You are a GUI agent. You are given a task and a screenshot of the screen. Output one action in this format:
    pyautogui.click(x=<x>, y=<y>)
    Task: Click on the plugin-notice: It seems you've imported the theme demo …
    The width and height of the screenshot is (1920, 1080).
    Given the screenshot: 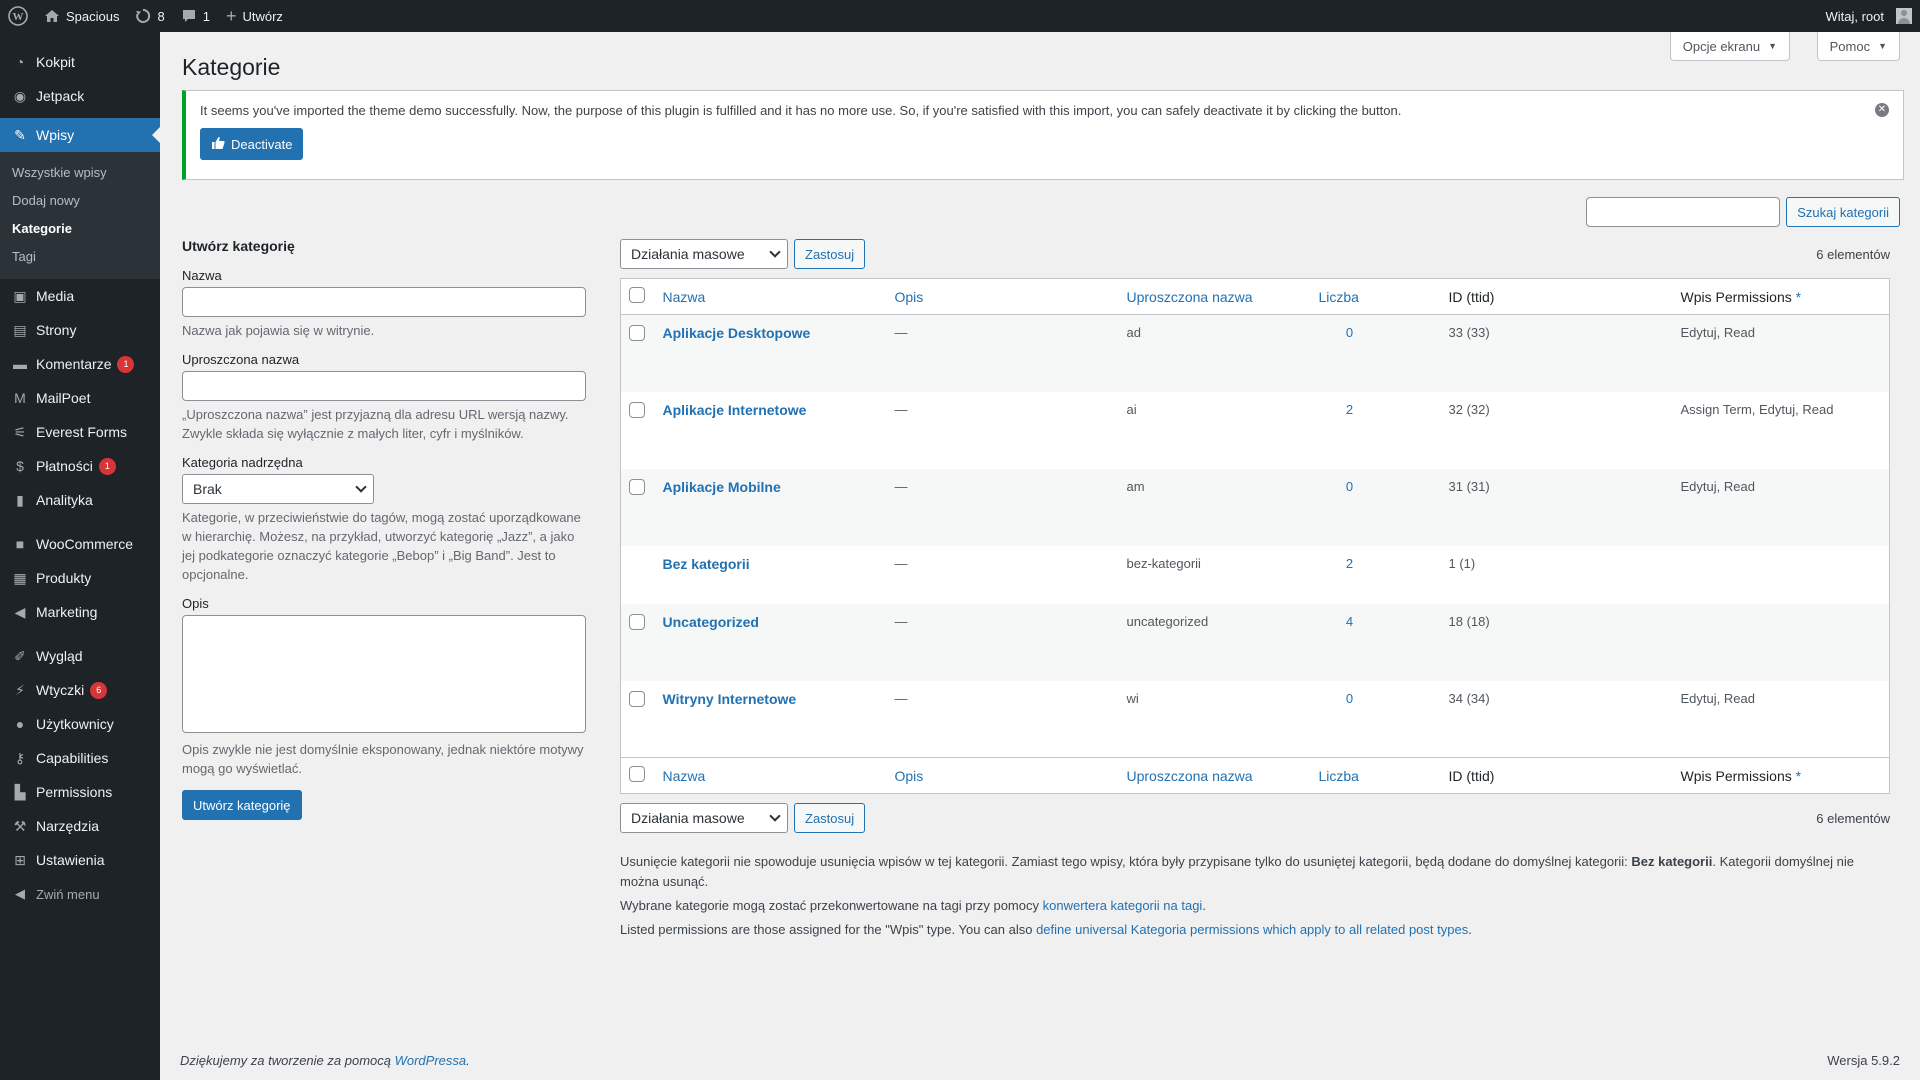 What is the action you would take?
    pyautogui.click(x=1043, y=135)
    